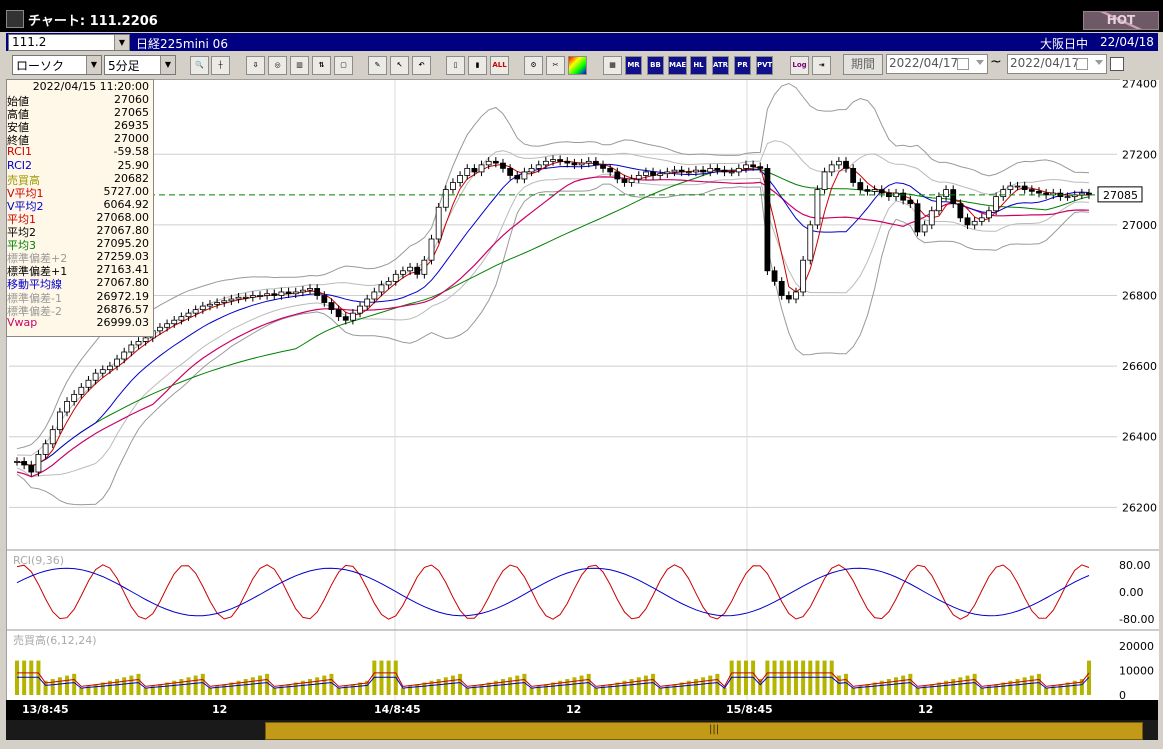 The height and width of the screenshot is (749, 1163). Describe the element at coordinates (15, 19) in the screenshot. I see `app-icon` at that location.